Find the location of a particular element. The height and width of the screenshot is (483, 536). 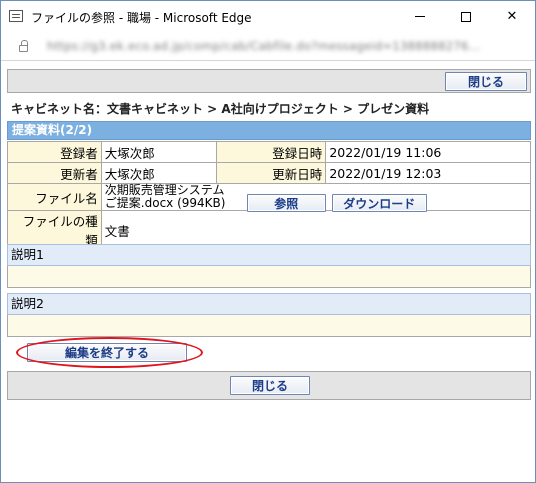

lock-icon is located at coordinates (23, 46).